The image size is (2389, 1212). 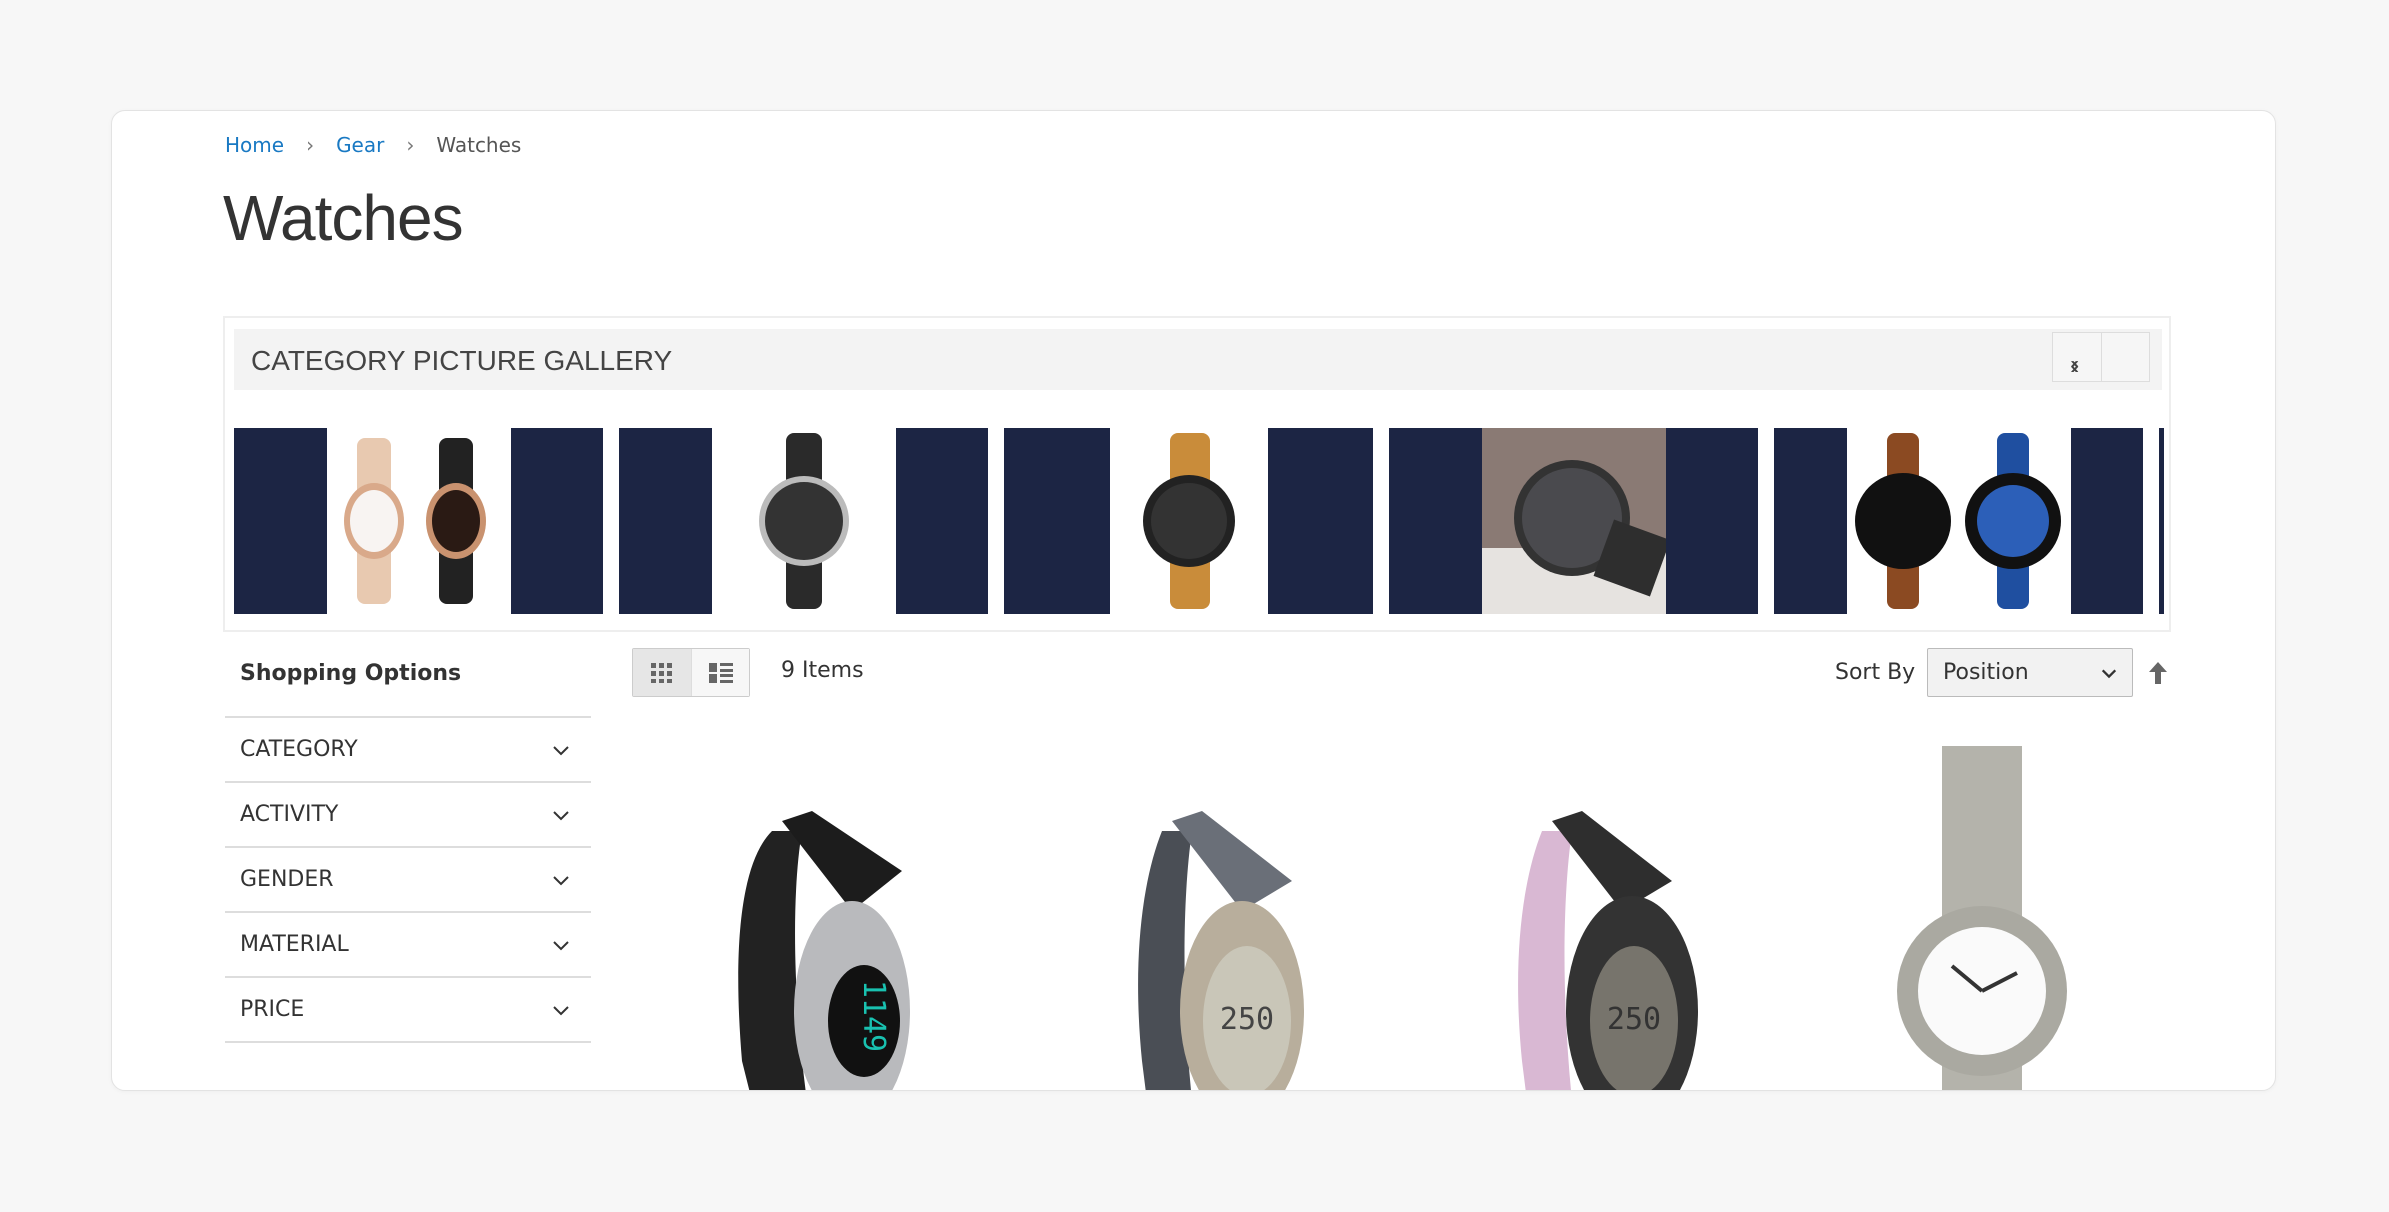 I want to click on chevron-right-icon: ›, so click(x=2075, y=364).